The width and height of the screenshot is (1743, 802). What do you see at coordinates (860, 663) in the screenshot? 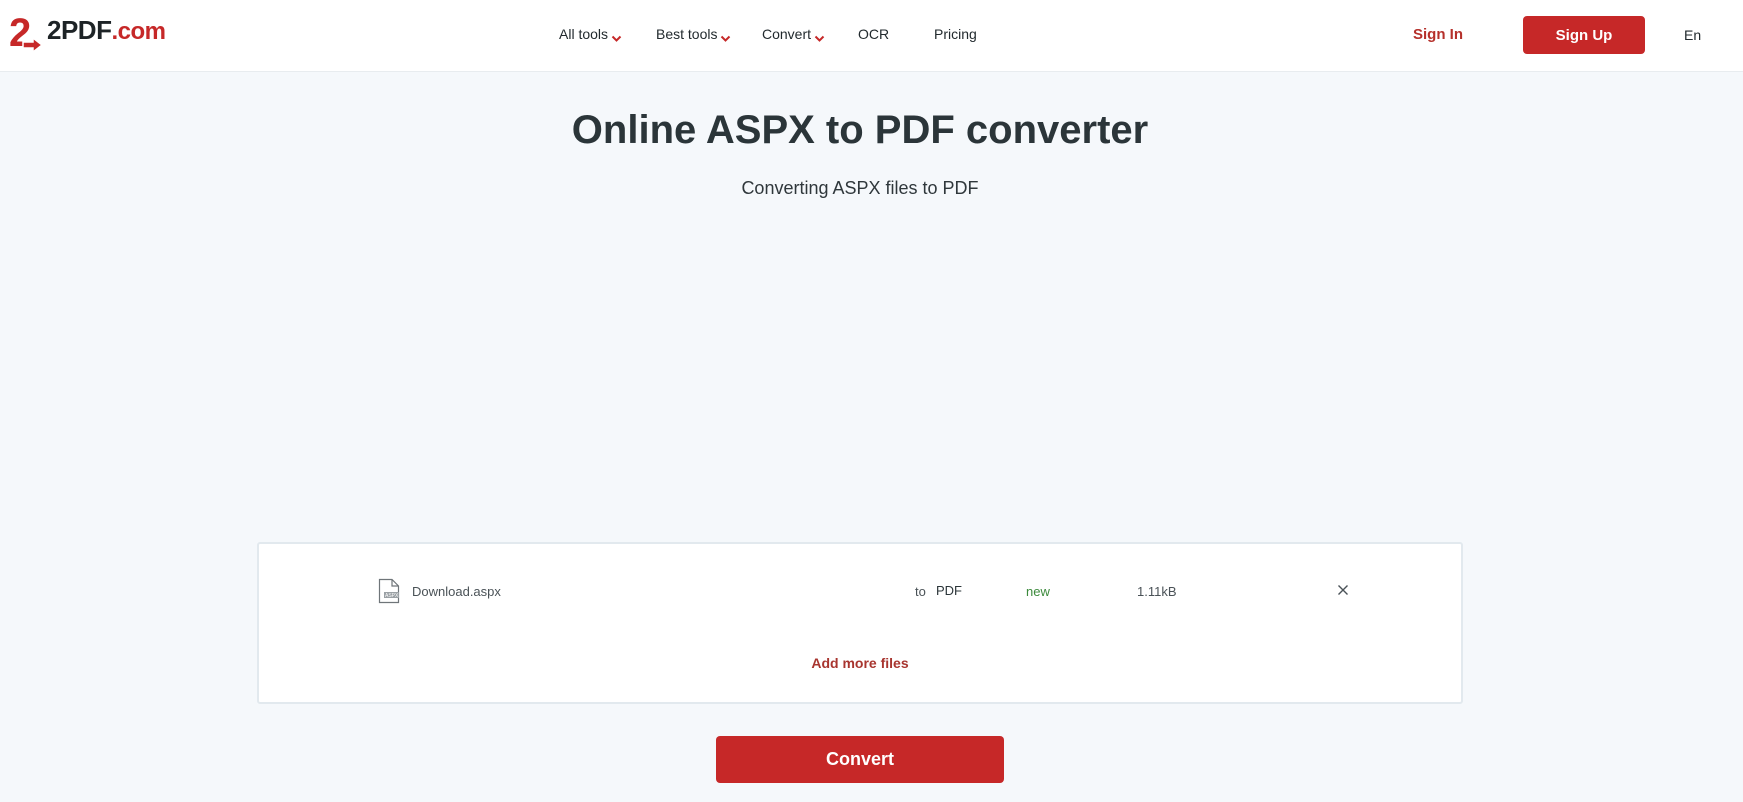
I see `add-more-files-button: Add more files` at bounding box center [860, 663].